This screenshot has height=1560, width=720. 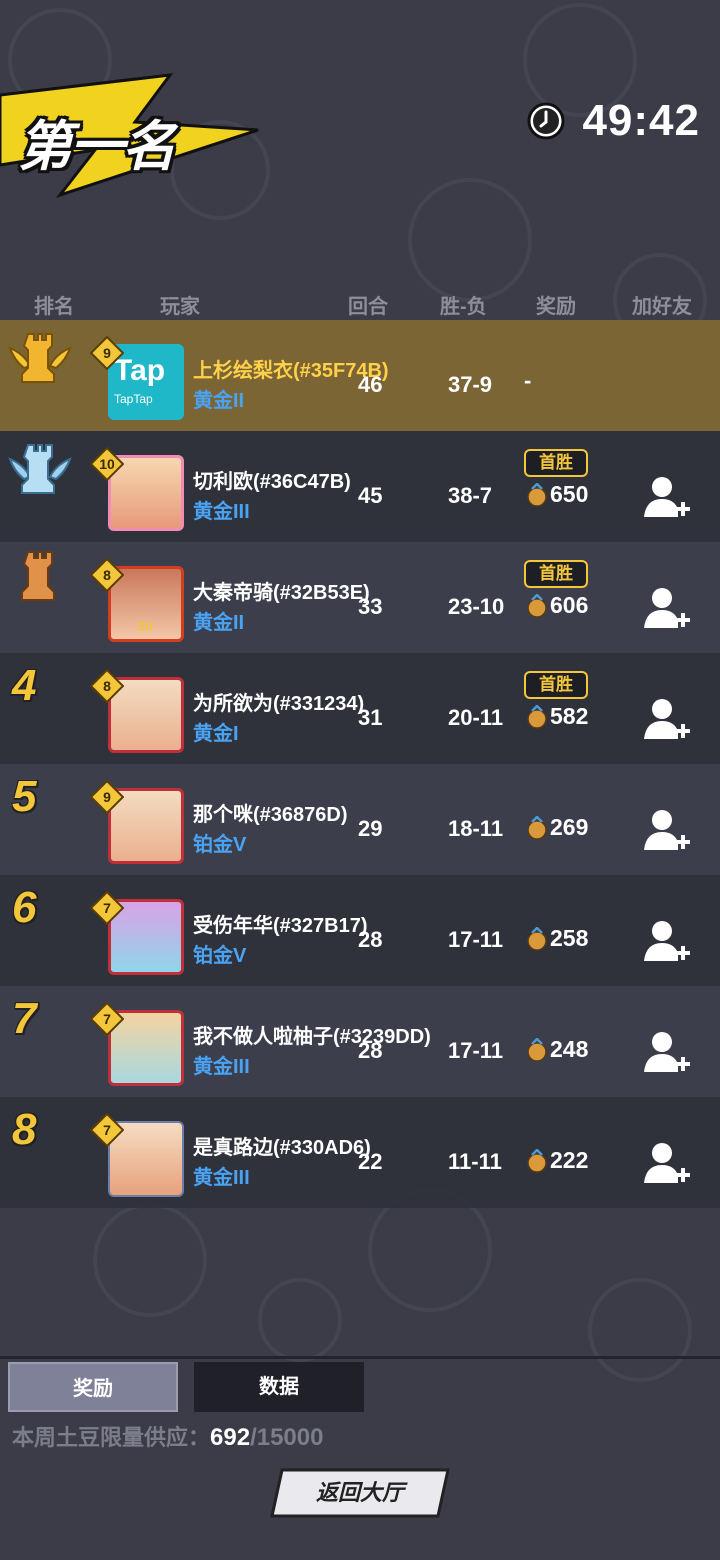 I want to click on bronze-rook-rank-icon, so click(x=38, y=576).